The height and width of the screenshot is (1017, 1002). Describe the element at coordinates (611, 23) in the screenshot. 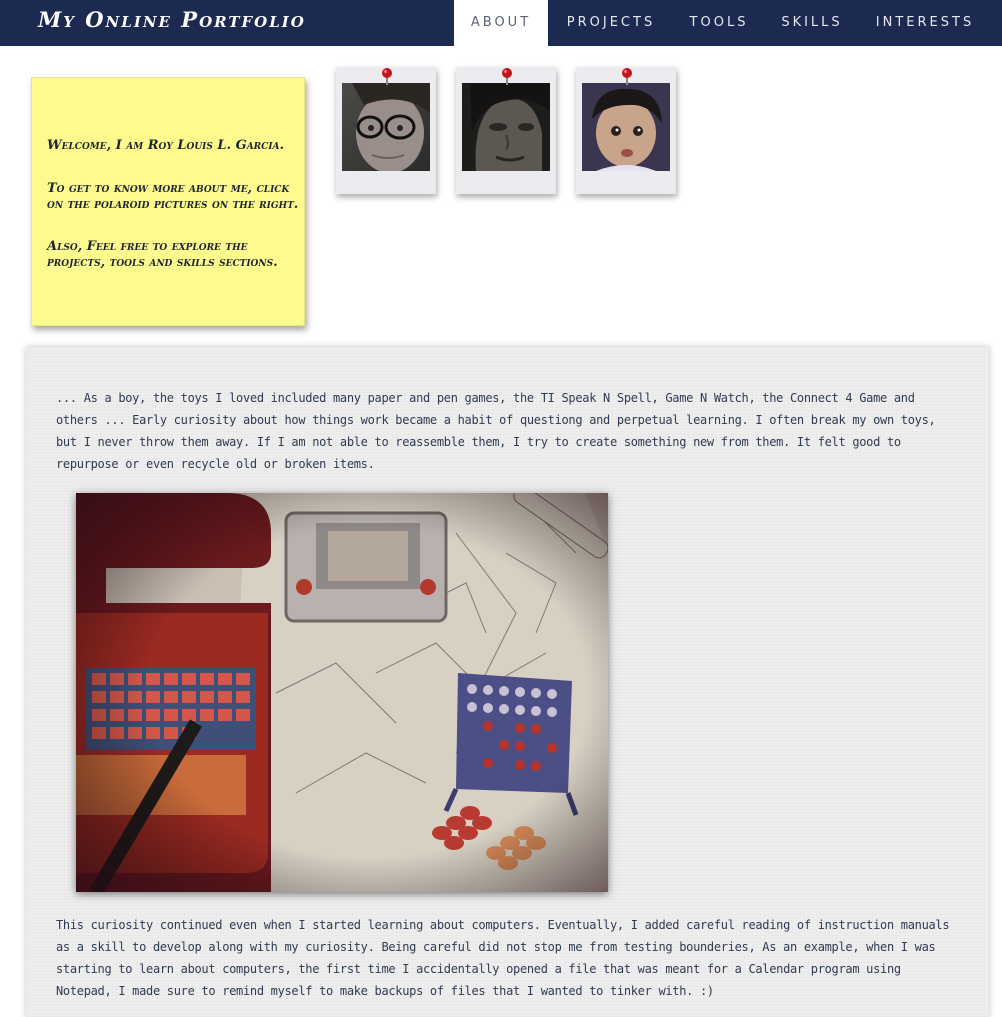

I see `nav-projects: PROJECTS` at that location.